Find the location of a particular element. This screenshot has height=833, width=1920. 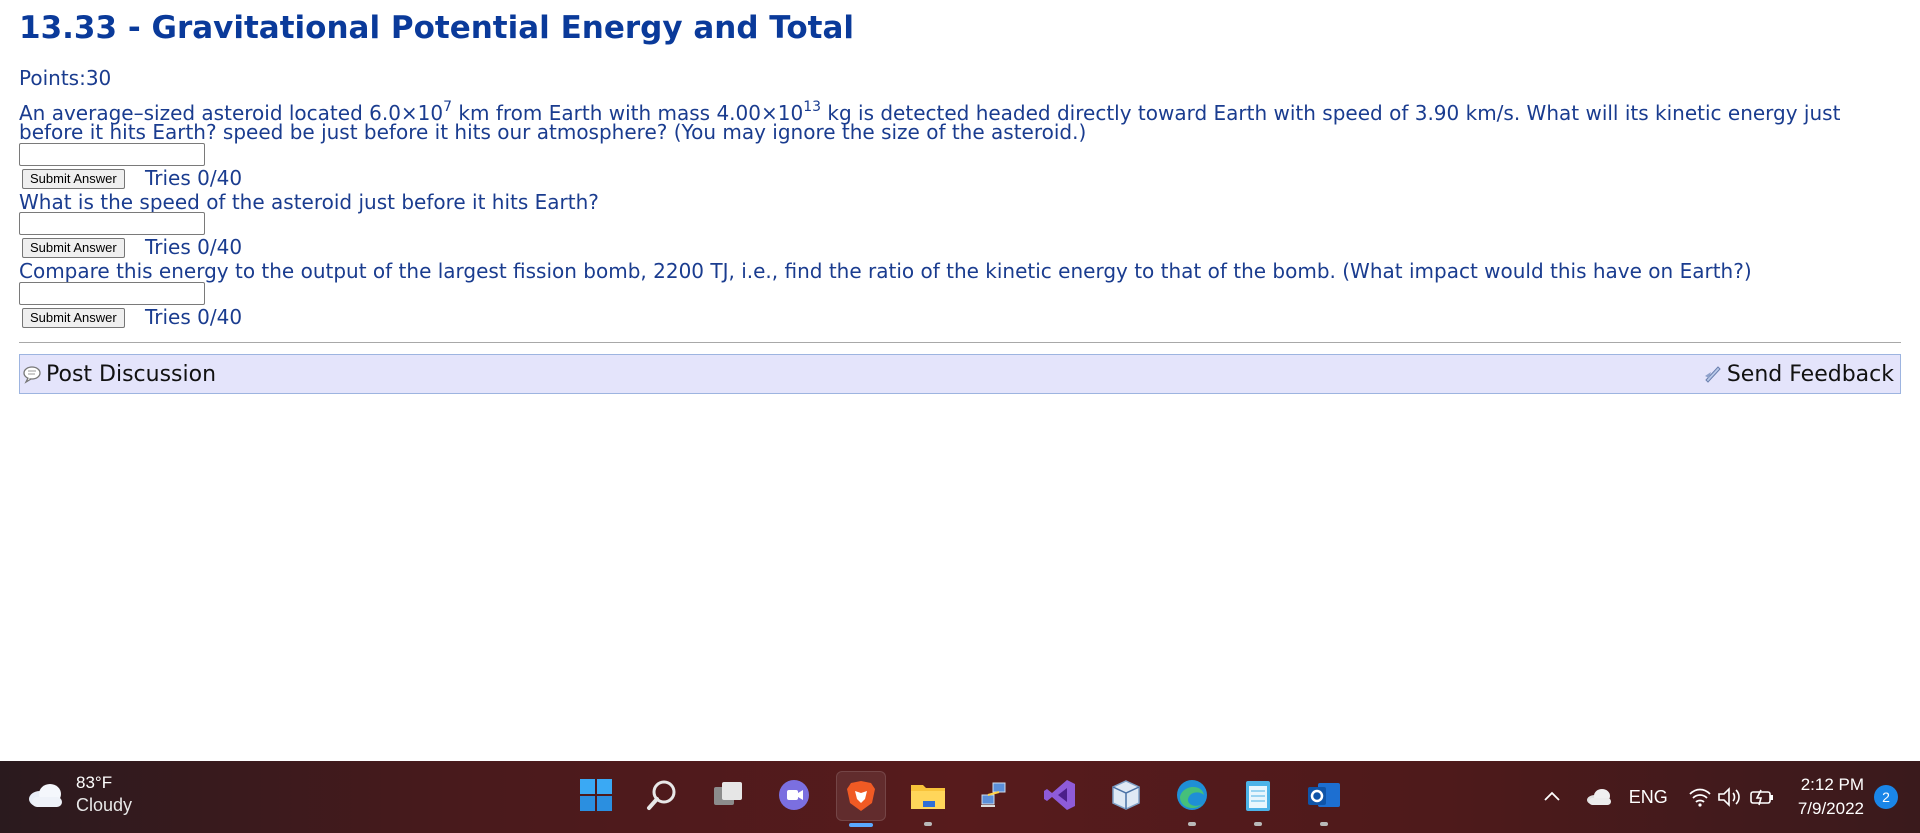

visual-studio-icon is located at coordinates (1059, 795).